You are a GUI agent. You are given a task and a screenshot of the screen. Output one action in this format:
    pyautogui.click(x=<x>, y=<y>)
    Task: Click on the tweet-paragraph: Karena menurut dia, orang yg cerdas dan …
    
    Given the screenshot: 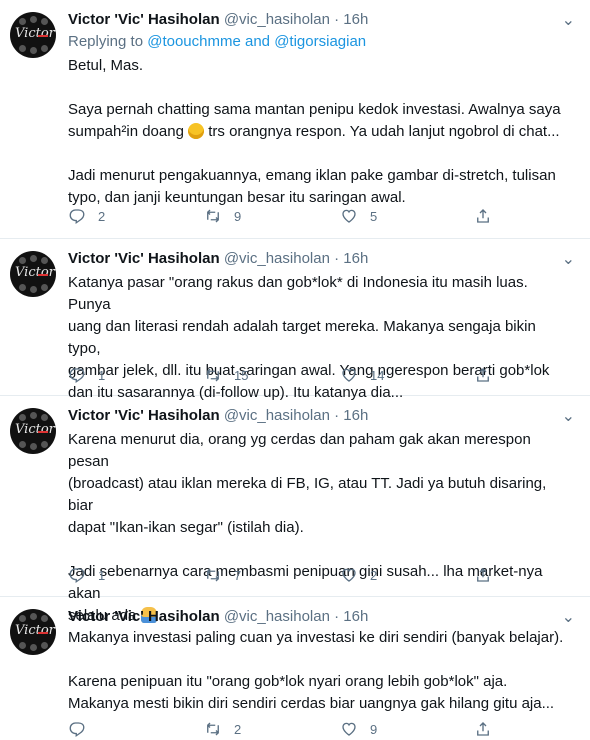 What is the action you would take?
    pyautogui.click(x=307, y=483)
    